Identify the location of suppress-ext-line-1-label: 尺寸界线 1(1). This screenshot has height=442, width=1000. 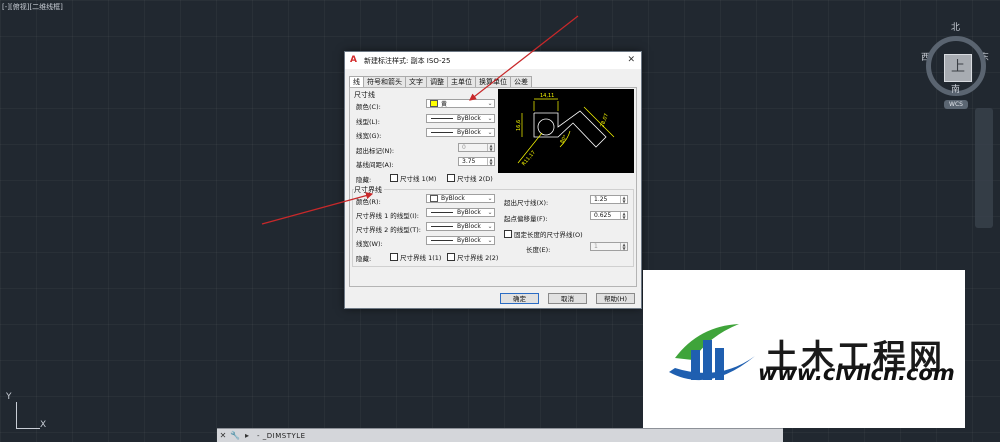
(421, 258).